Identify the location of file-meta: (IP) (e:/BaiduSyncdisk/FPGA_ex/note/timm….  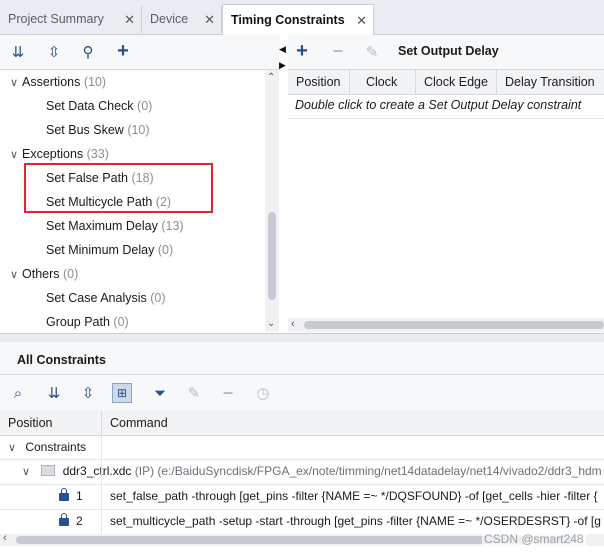
(368, 471).